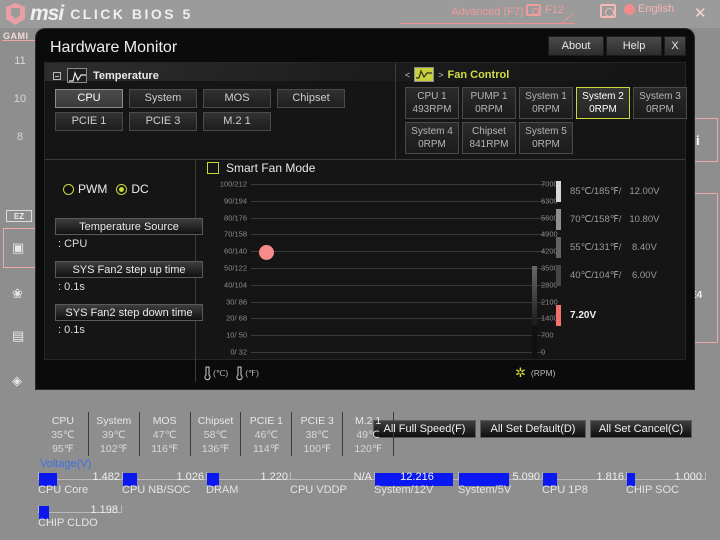 The height and width of the screenshot is (540, 720). Describe the element at coordinates (235, 268) in the screenshot. I see `chart-y-left-tick: 50/122` at that location.